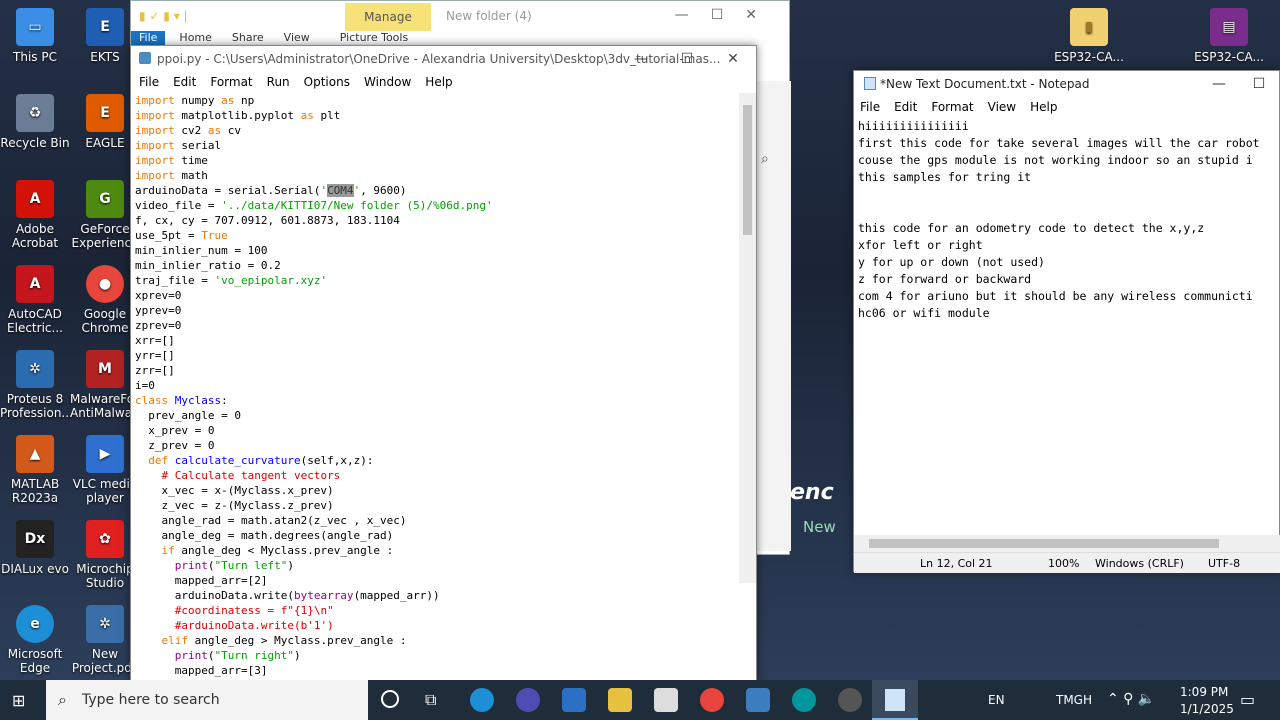 Image resolution: width=1280 pixels, height=720 pixels. What do you see at coordinates (1089, 27) in the screenshot?
I see `folder-icon: ▮` at bounding box center [1089, 27].